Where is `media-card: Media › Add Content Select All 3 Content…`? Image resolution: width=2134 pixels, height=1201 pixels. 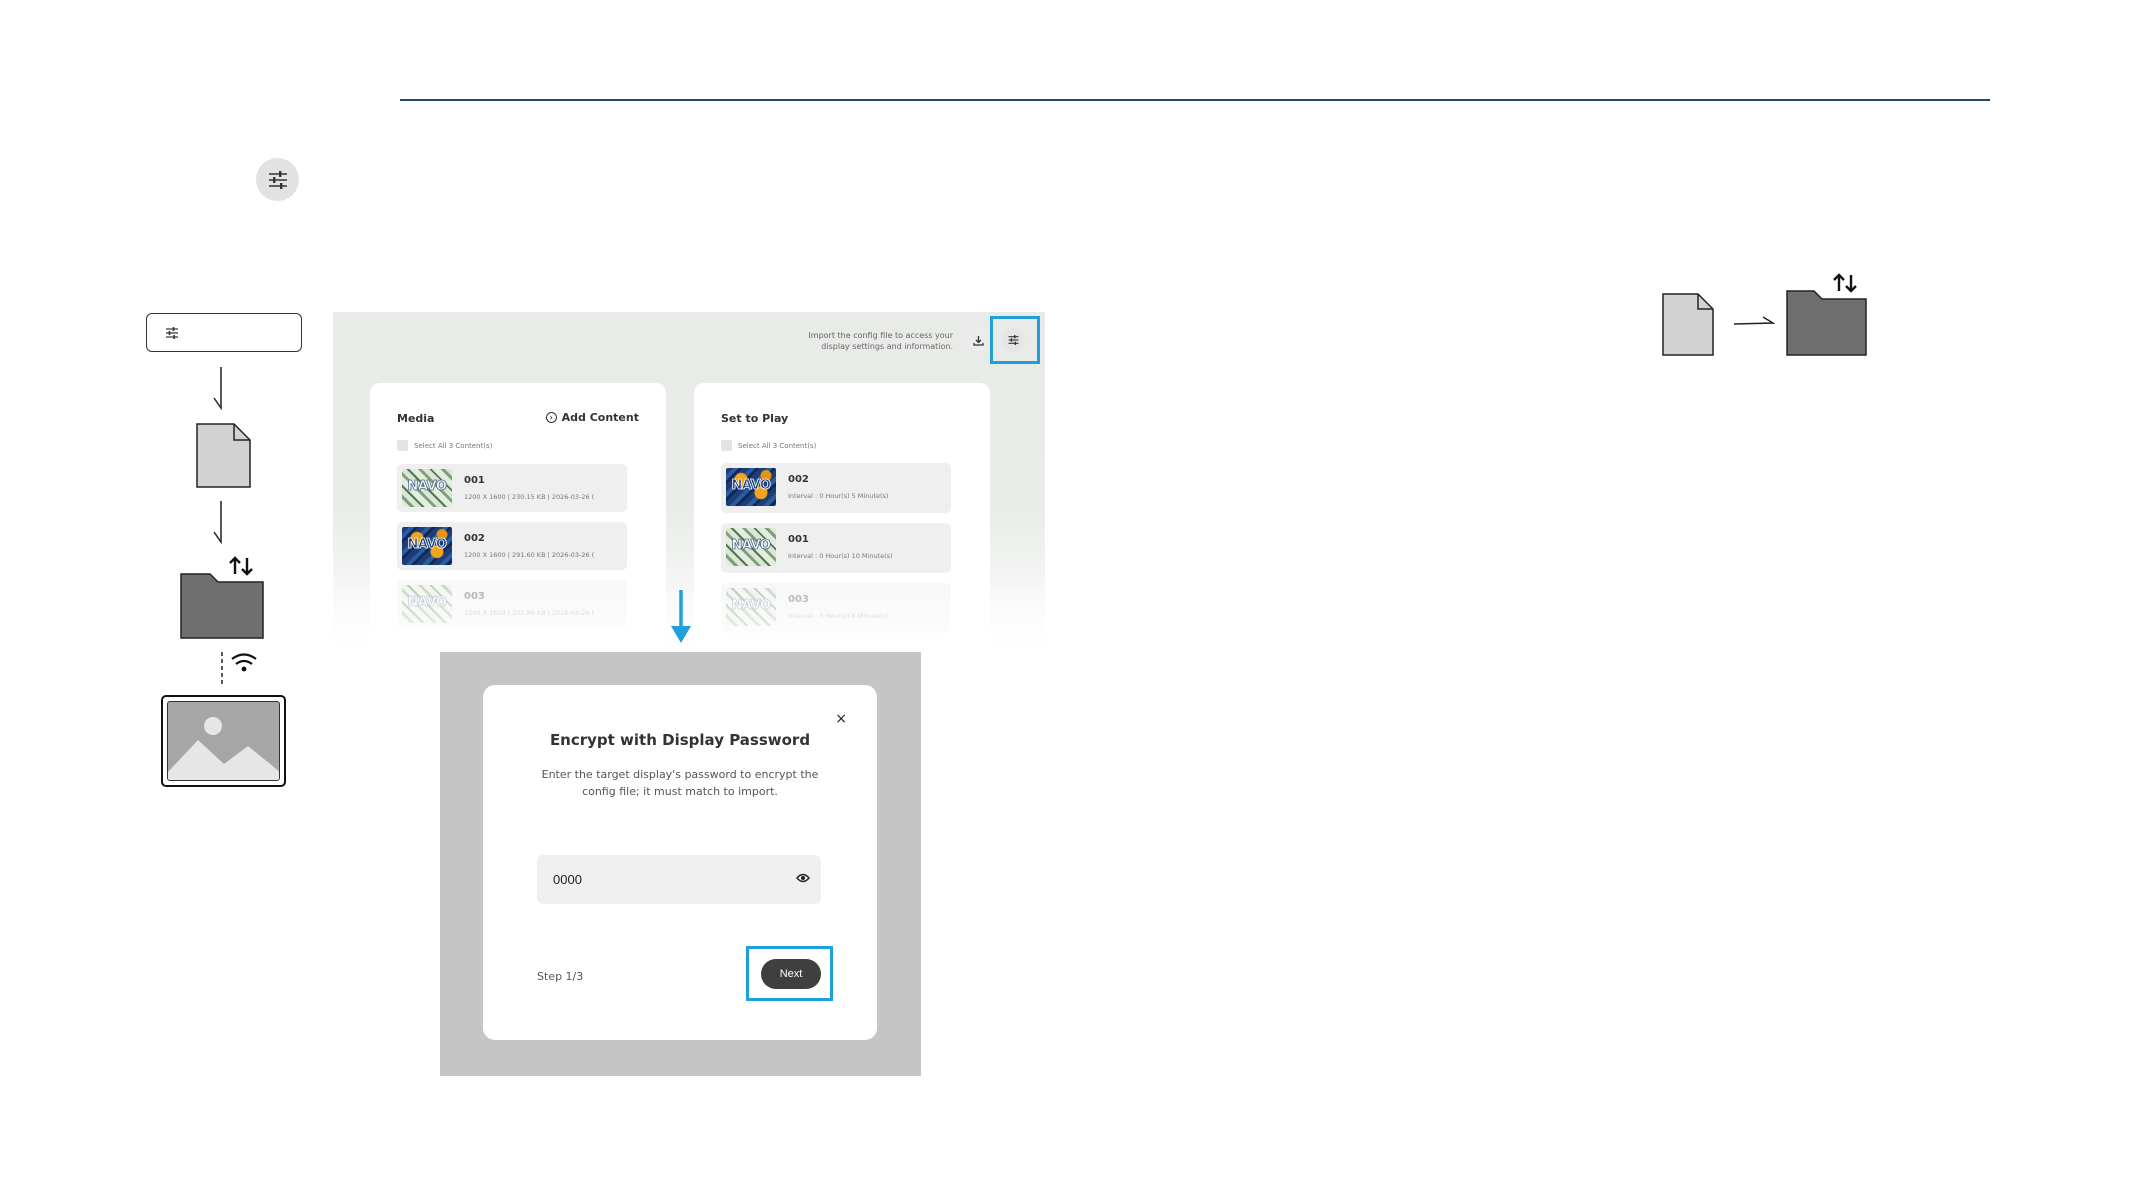 media-card: Media › Add Content Select All 3 Content… is located at coordinates (518, 523).